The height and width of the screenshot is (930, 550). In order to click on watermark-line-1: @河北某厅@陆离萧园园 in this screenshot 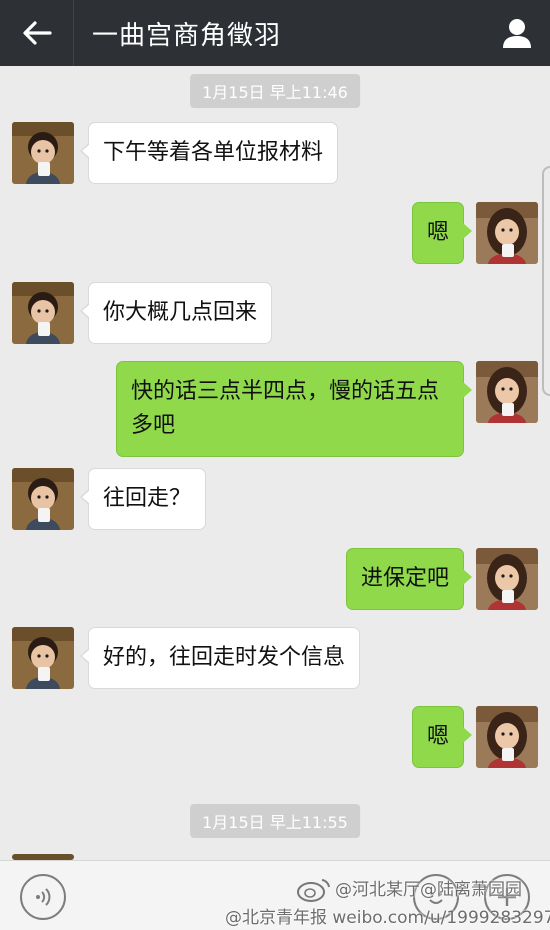, I will do `click(428, 890)`.